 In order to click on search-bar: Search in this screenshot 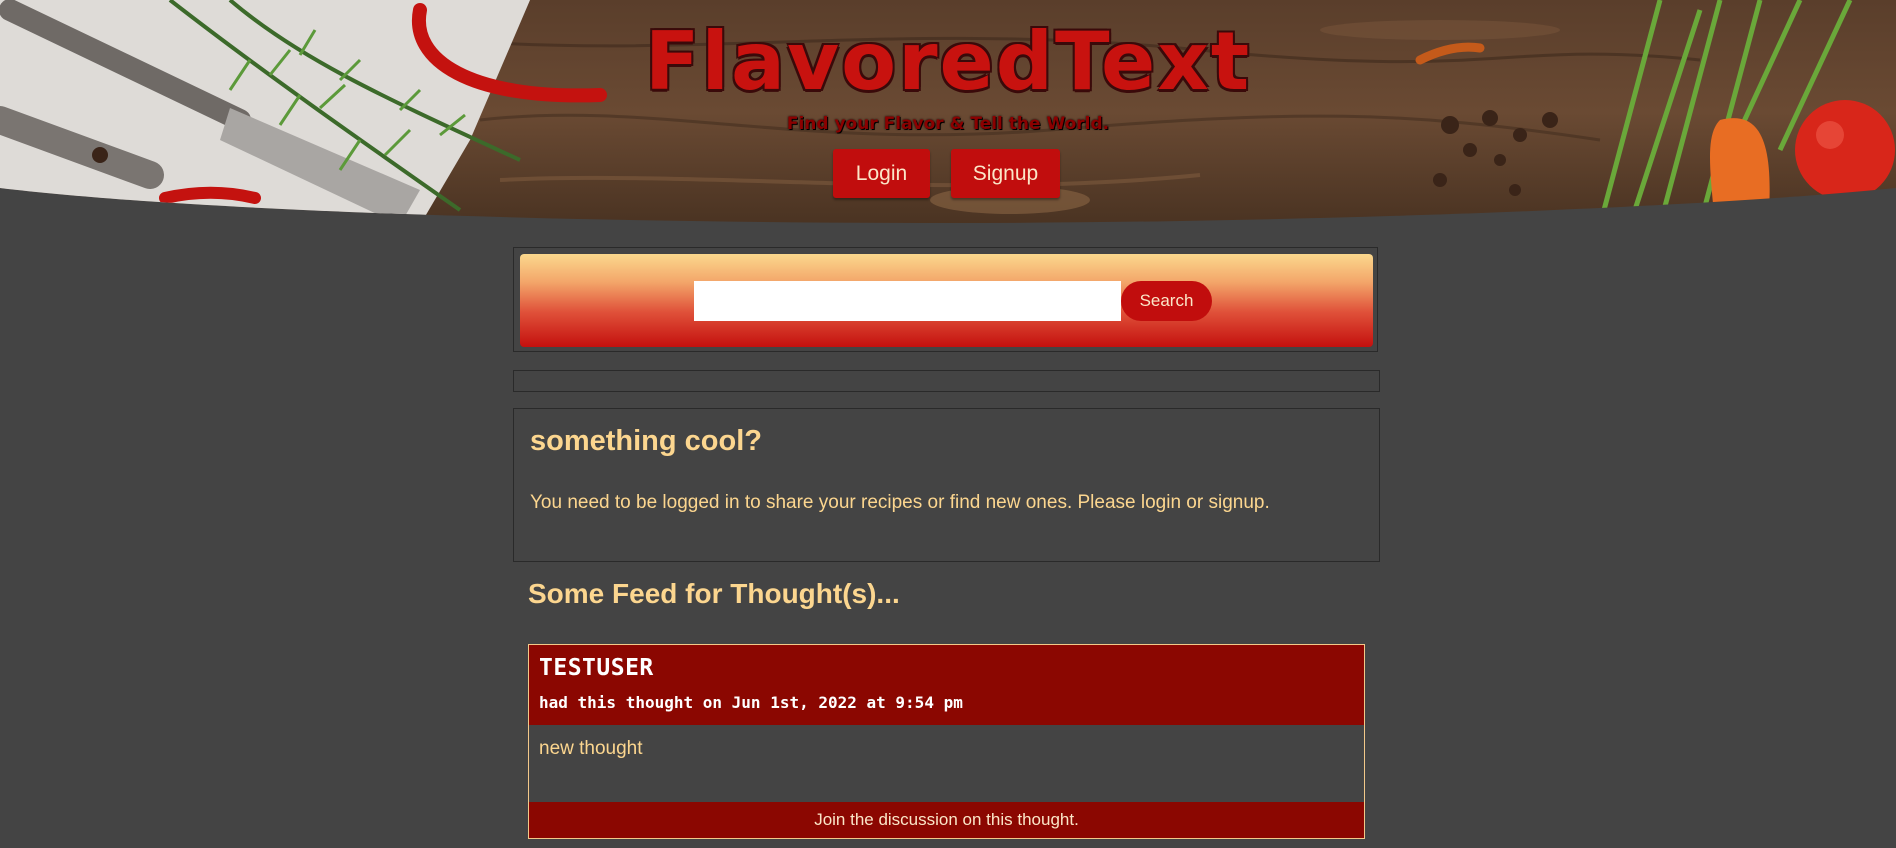, I will do `click(946, 300)`.